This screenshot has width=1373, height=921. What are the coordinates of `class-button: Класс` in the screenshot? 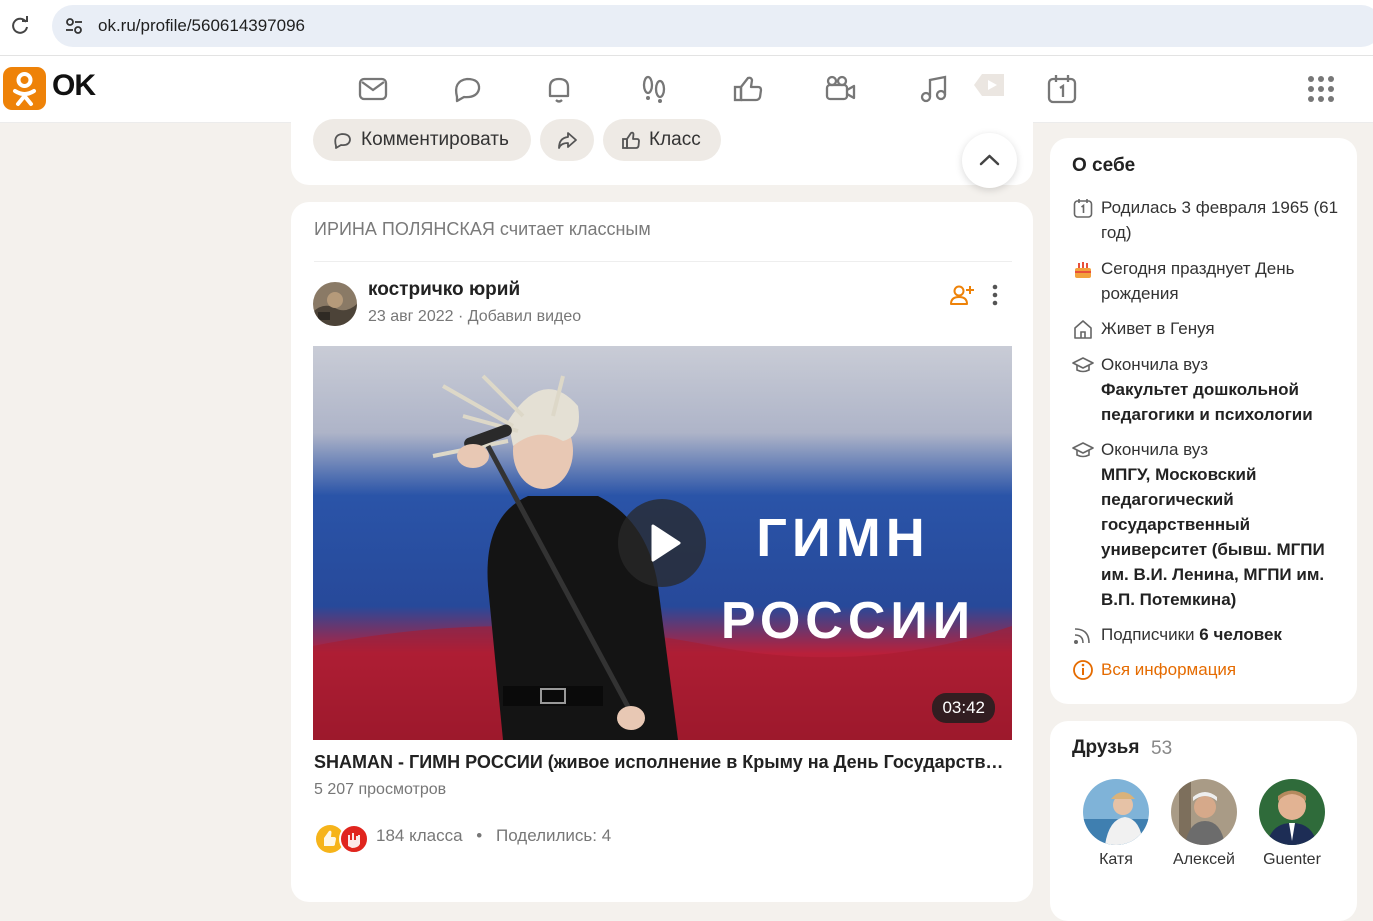 It's located at (662, 140).